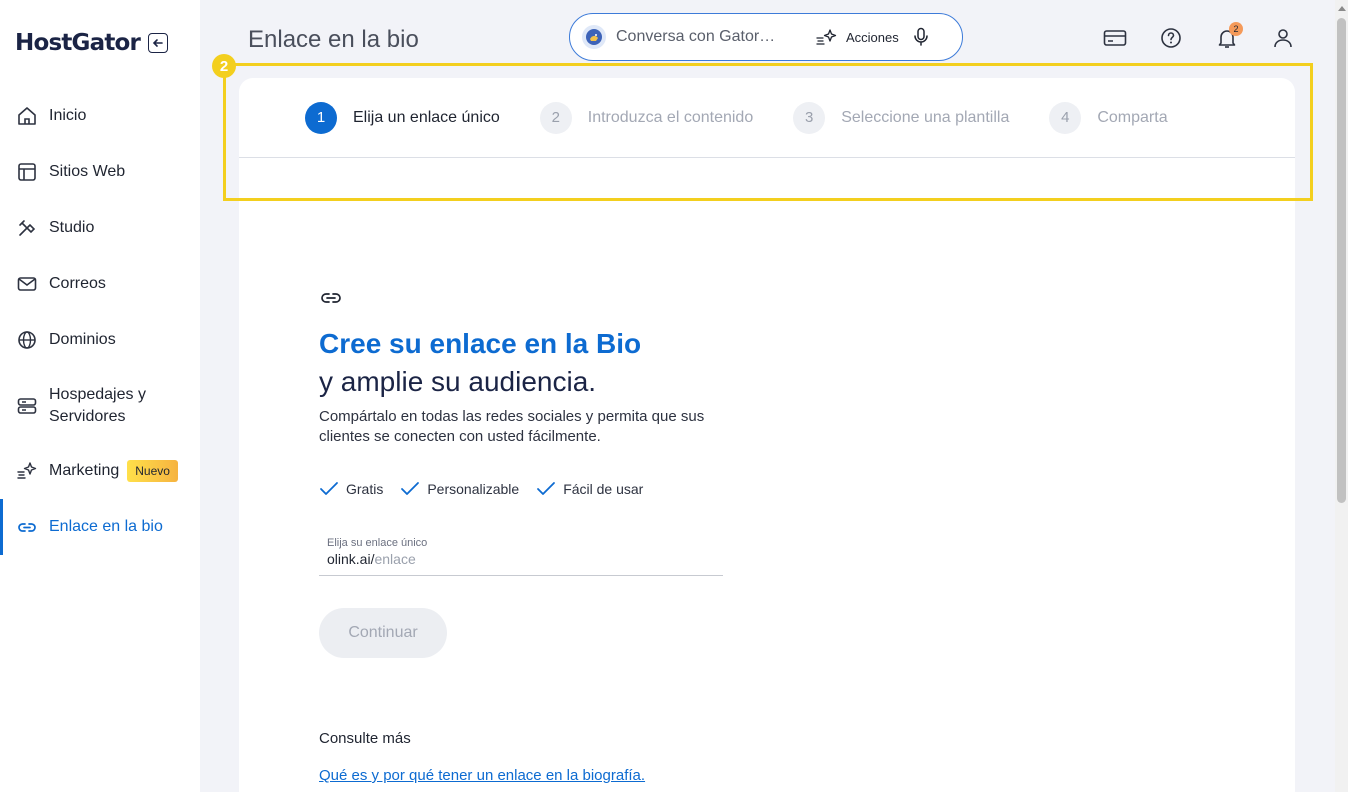 Image resolution: width=1348 pixels, height=792 pixels. I want to click on sidebar-item-hospedajes: Hospedajes y Servidores, so click(100, 405).